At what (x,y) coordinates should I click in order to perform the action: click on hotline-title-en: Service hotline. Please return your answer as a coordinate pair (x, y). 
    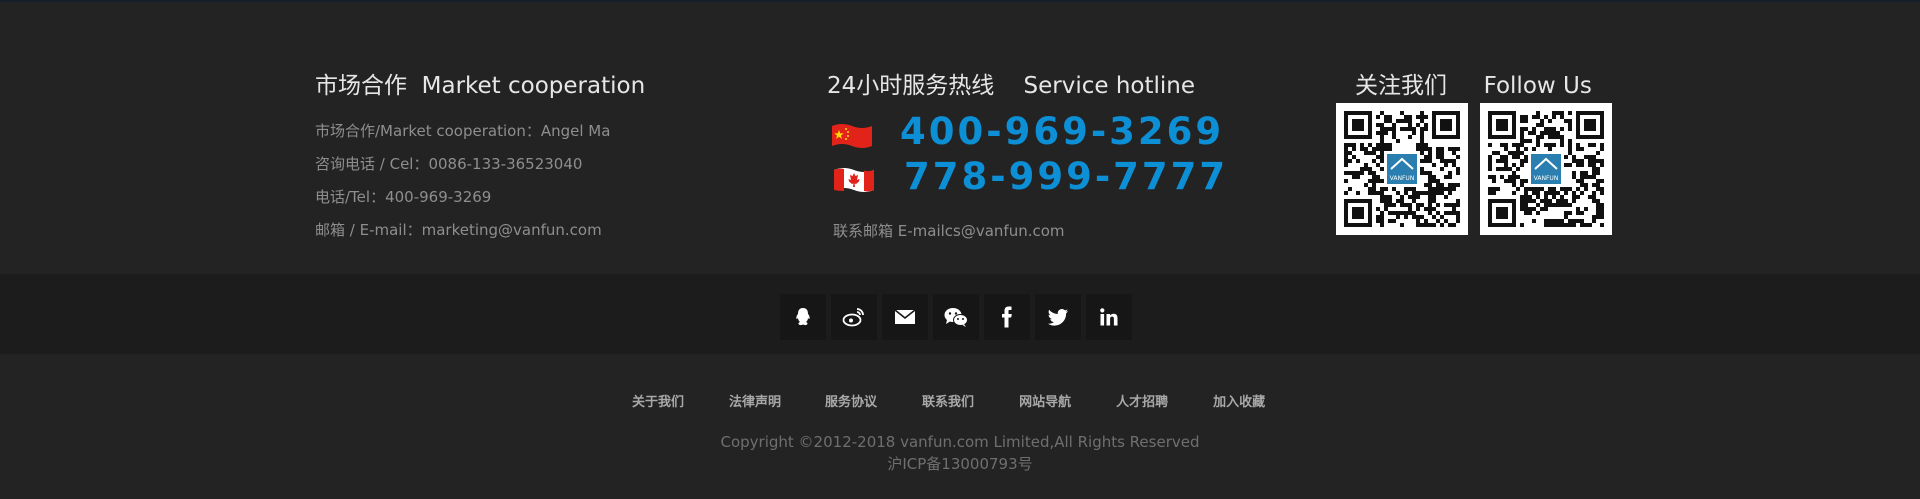
    Looking at the image, I should click on (1109, 86).